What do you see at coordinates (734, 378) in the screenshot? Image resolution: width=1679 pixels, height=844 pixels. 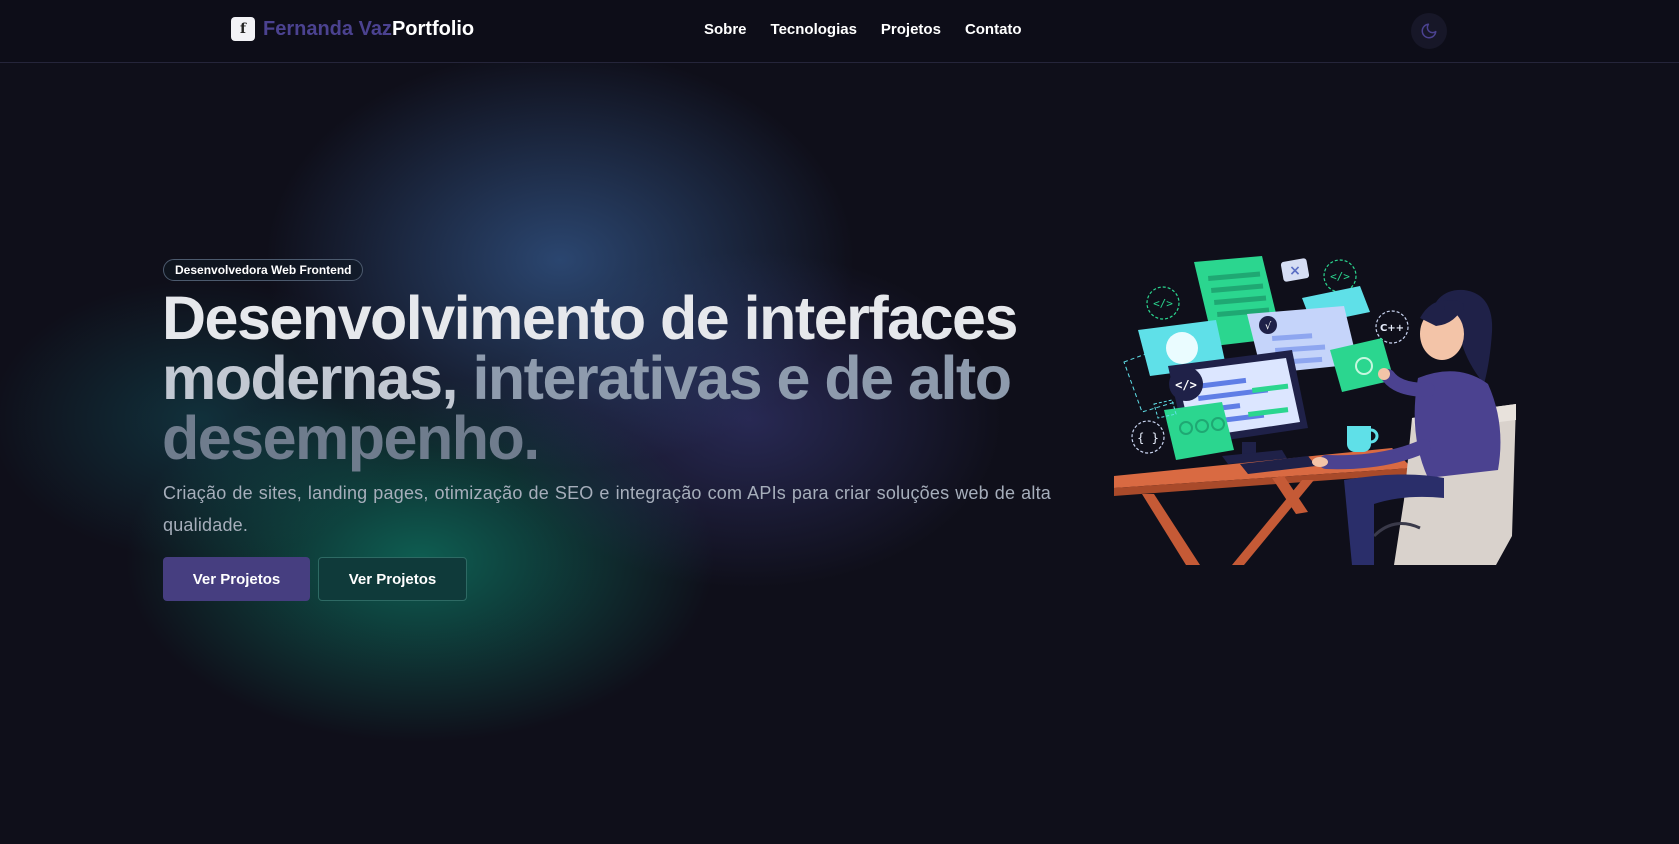 I see `hero-title-line2-part2: interativas e de alto` at bounding box center [734, 378].